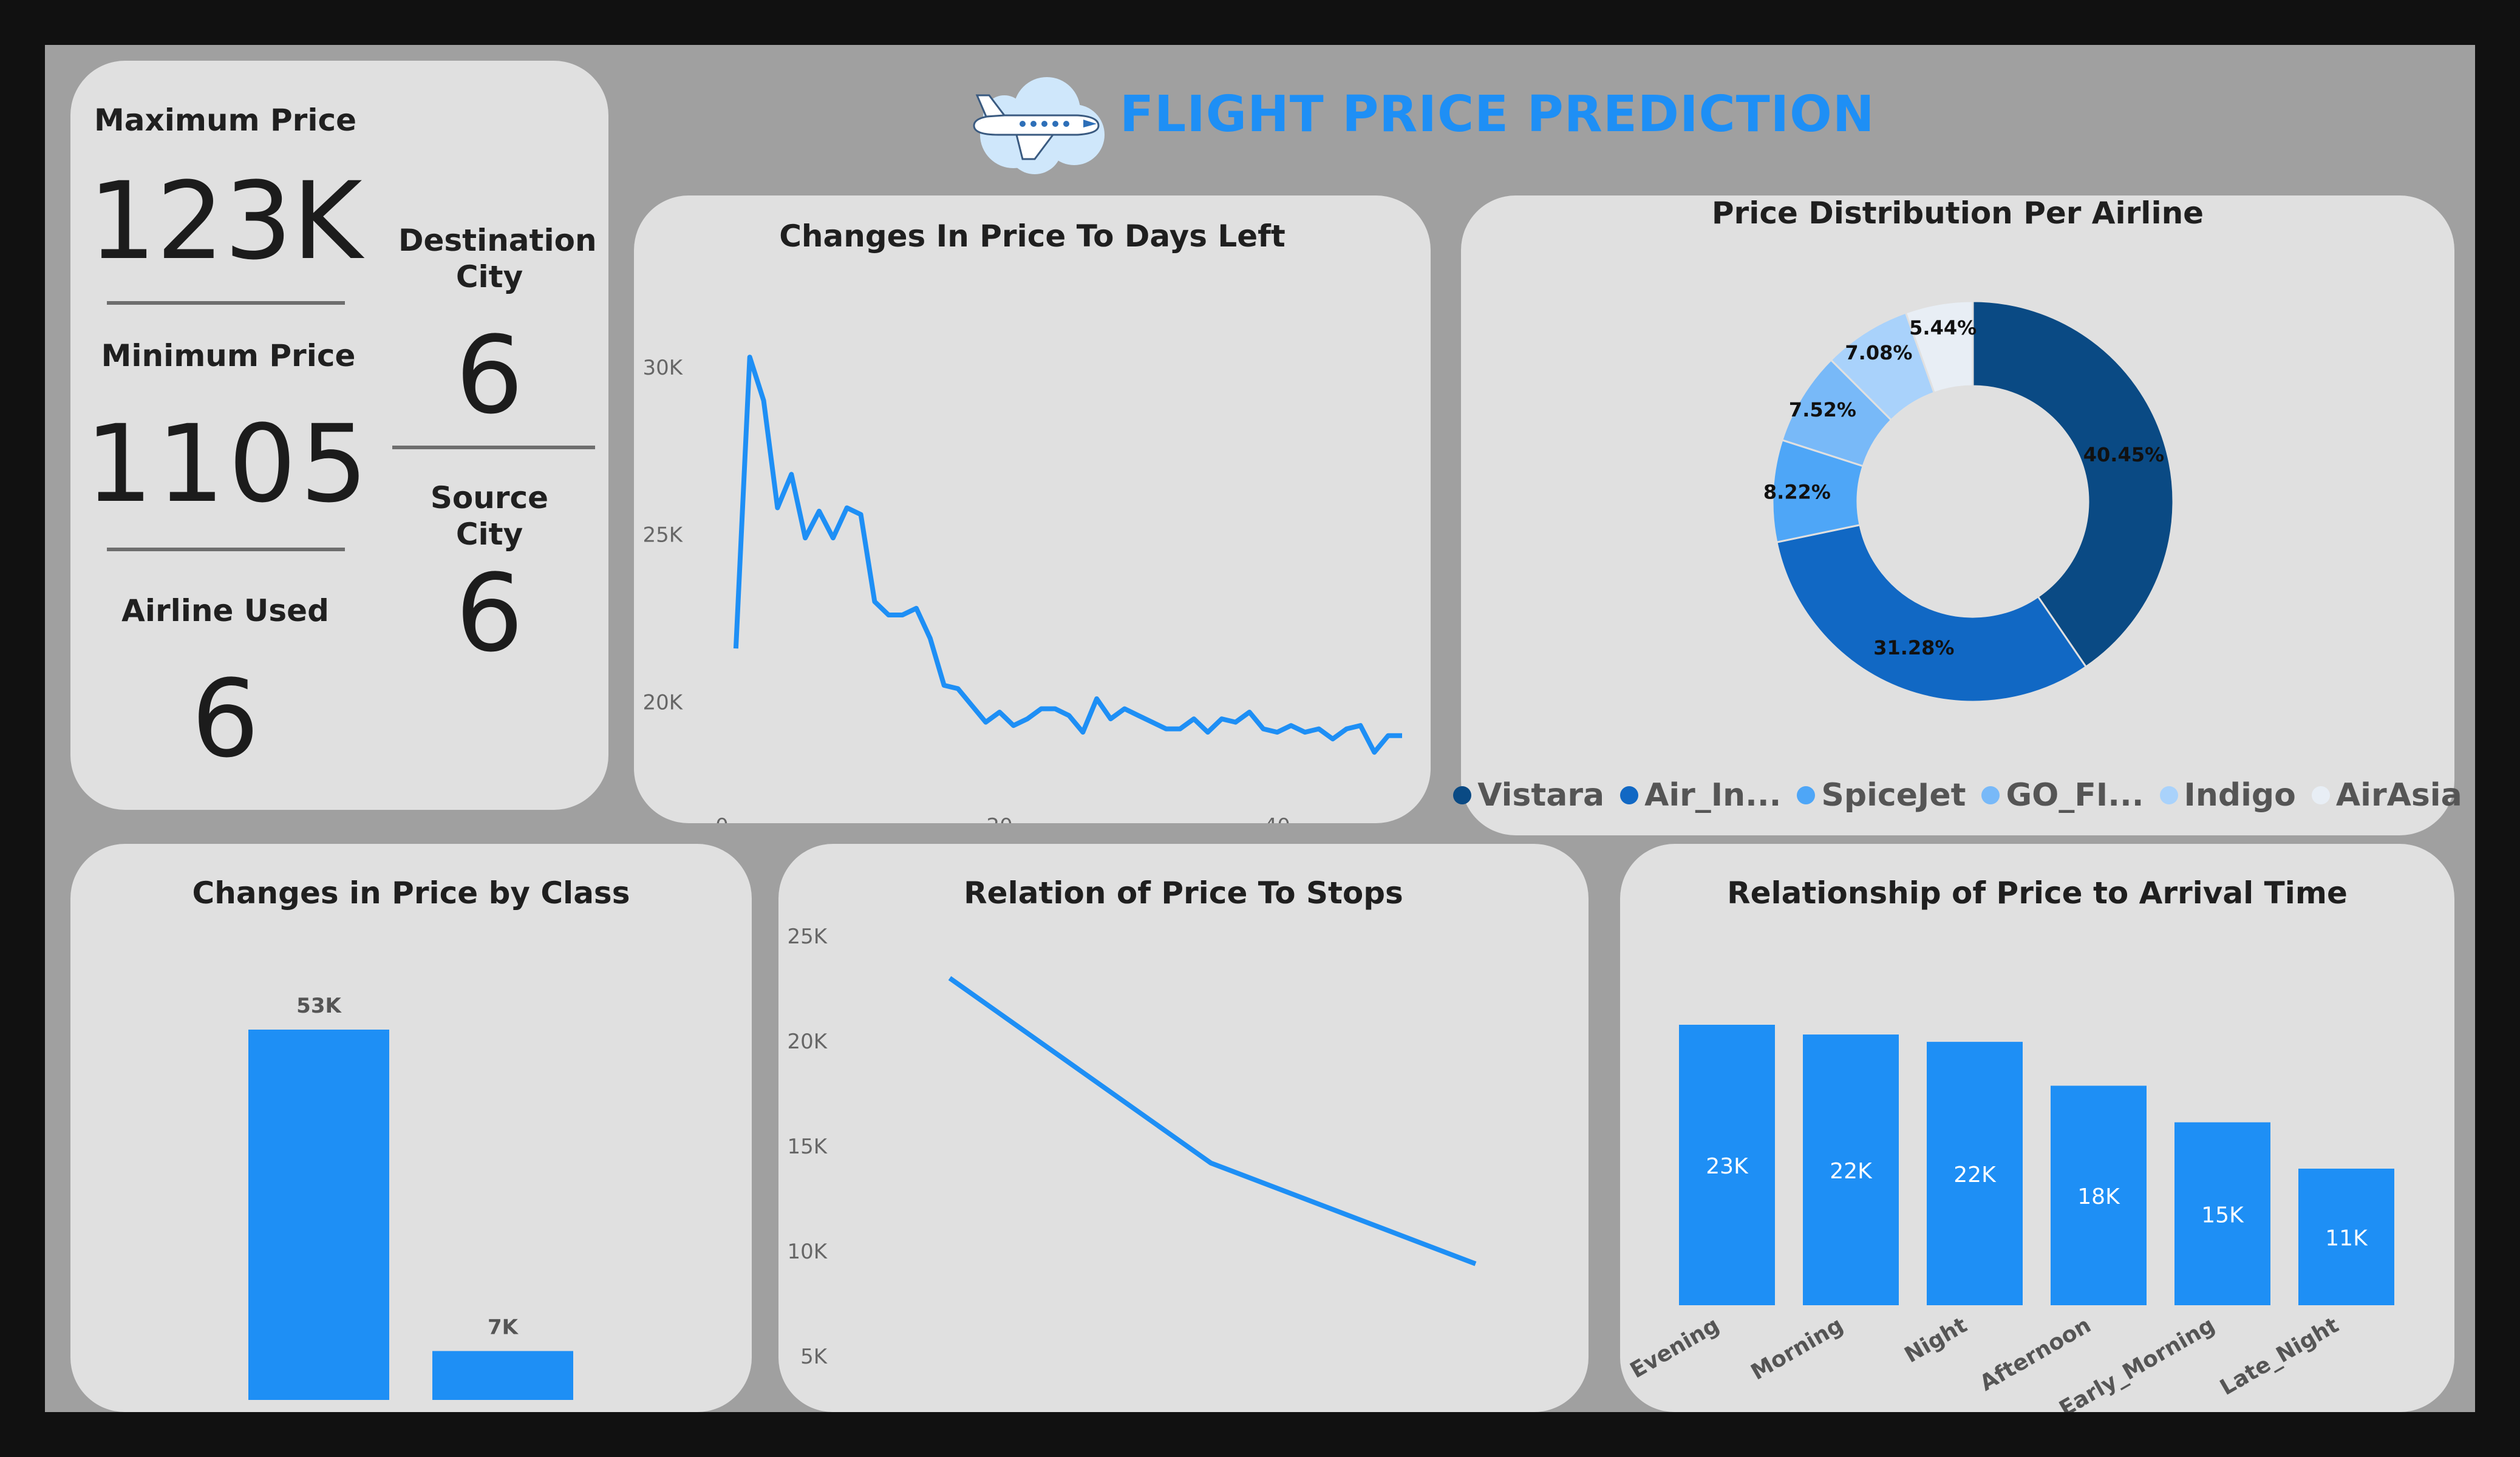 This screenshot has width=2520, height=1457. Describe the element at coordinates (1211, 1411) in the screenshot. I see `x-tick-label: two_or_more` at that location.